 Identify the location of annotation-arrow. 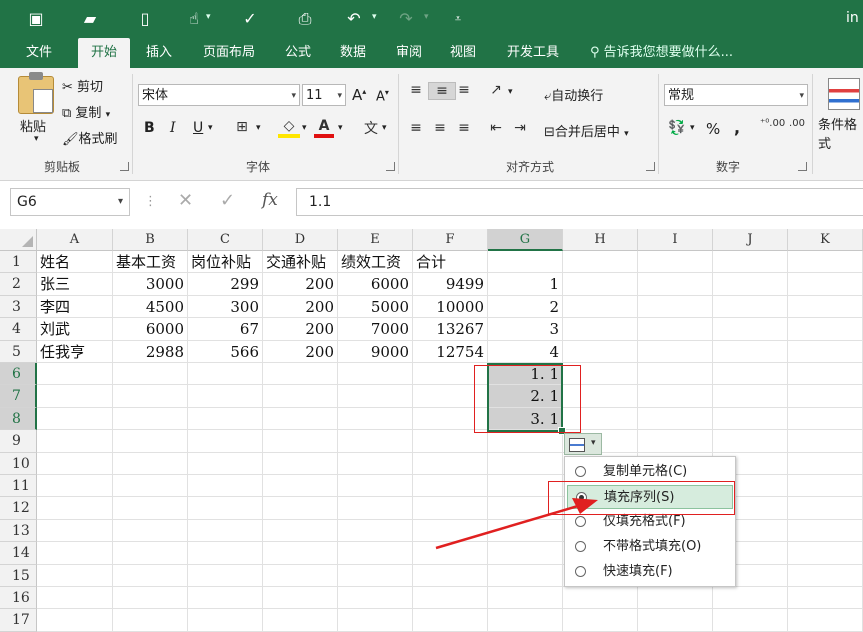
(516, 524).